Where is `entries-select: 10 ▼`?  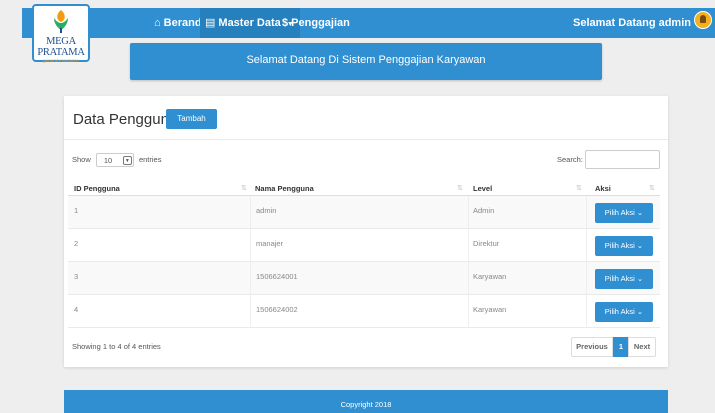 entries-select: 10 ▼ is located at coordinates (114, 160).